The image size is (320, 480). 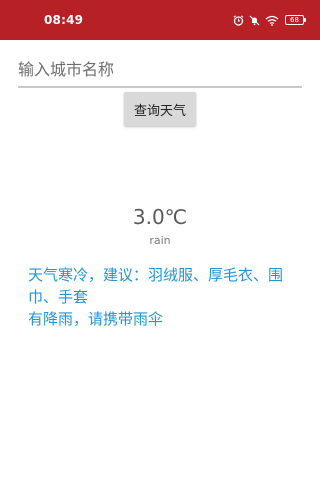 I want to click on battery-level: 68, so click(x=294, y=20).